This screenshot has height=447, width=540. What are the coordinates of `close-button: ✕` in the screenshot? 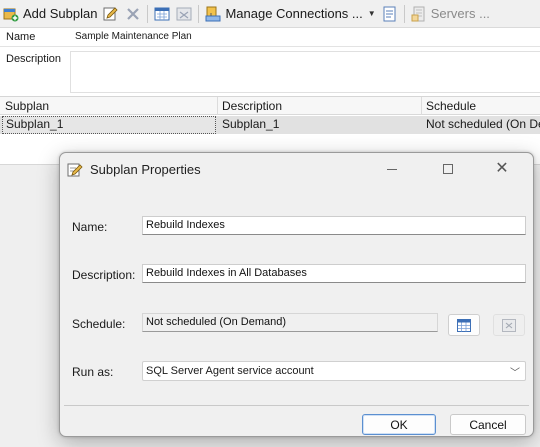 It's located at (502, 169).